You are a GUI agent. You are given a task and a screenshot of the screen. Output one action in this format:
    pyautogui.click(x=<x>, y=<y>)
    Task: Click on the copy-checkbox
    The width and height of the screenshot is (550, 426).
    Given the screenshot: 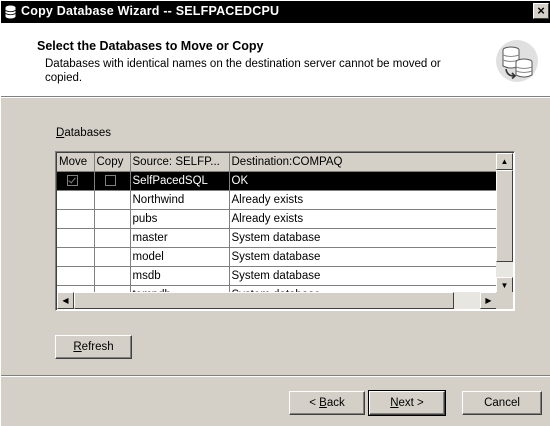 What is the action you would take?
    pyautogui.click(x=110, y=181)
    